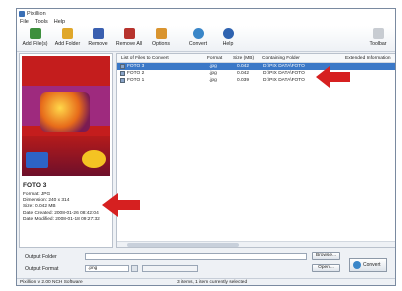  I want to click on toolbar-toggle-button: Toolbar, so click(378, 39).